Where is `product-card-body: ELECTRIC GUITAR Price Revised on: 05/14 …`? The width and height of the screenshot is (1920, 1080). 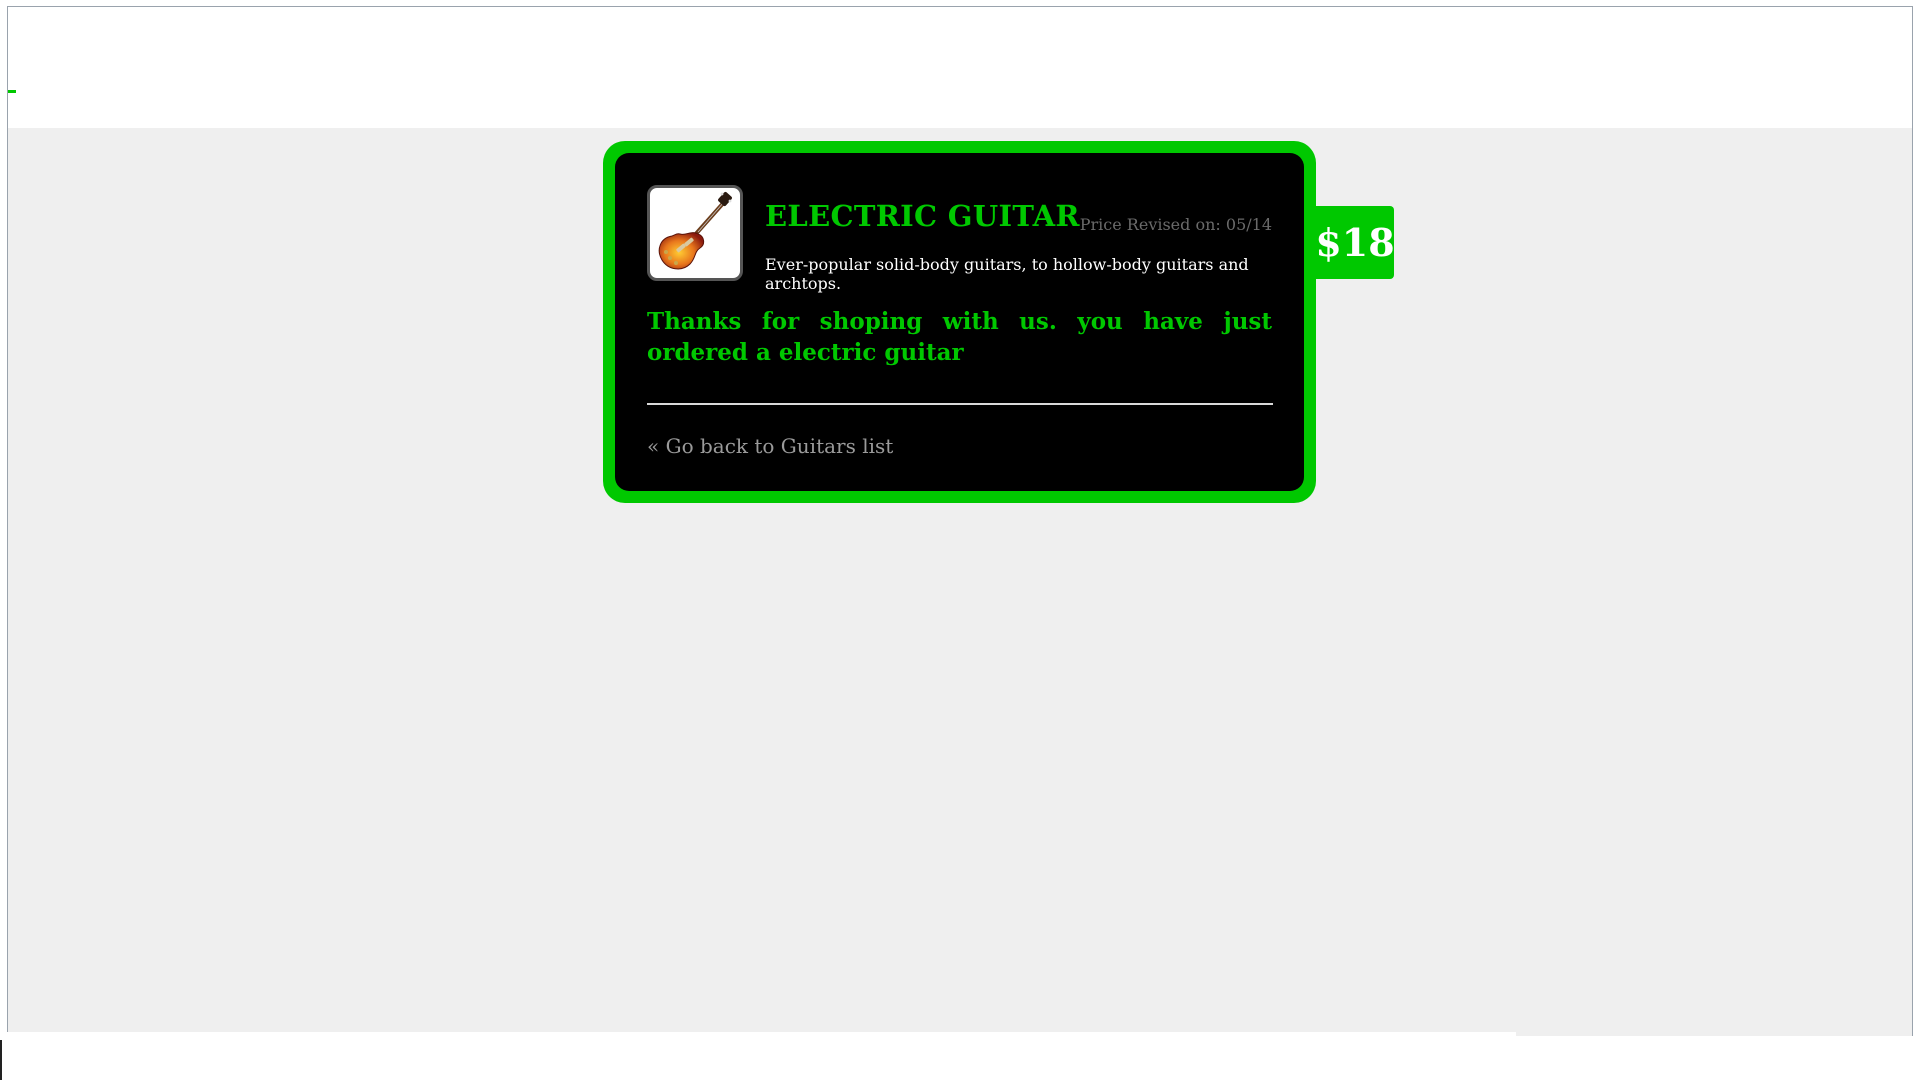
product-card-body: ELECTRIC GUITAR Price Revised on: 05/14 … is located at coordinates (959, 322).